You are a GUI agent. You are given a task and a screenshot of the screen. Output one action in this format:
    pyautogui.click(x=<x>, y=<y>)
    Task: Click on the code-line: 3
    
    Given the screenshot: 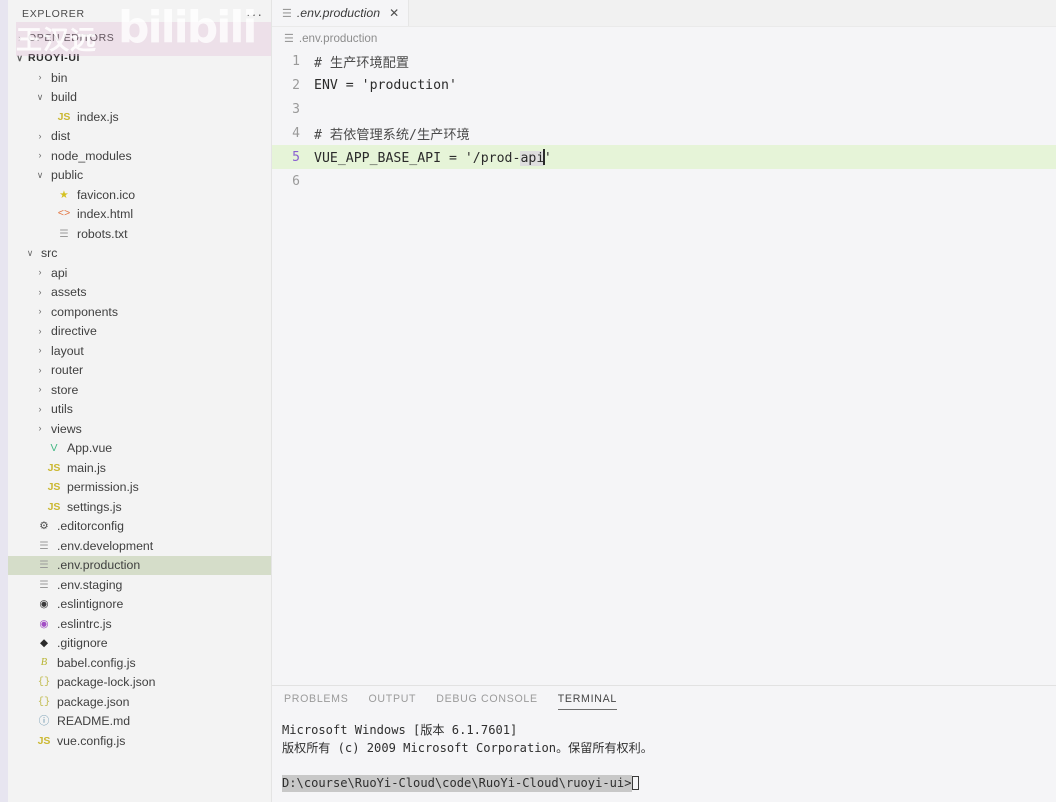 What is the action you would take?
    pyautogui.click(x=664, y=109)
    